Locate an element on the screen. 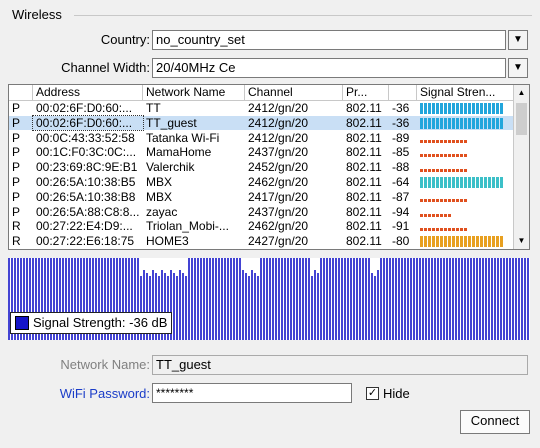 This screenshot has height=448, width=540. channel-width-dropdown-icon: ▼ is located at coordinates (518, 68).